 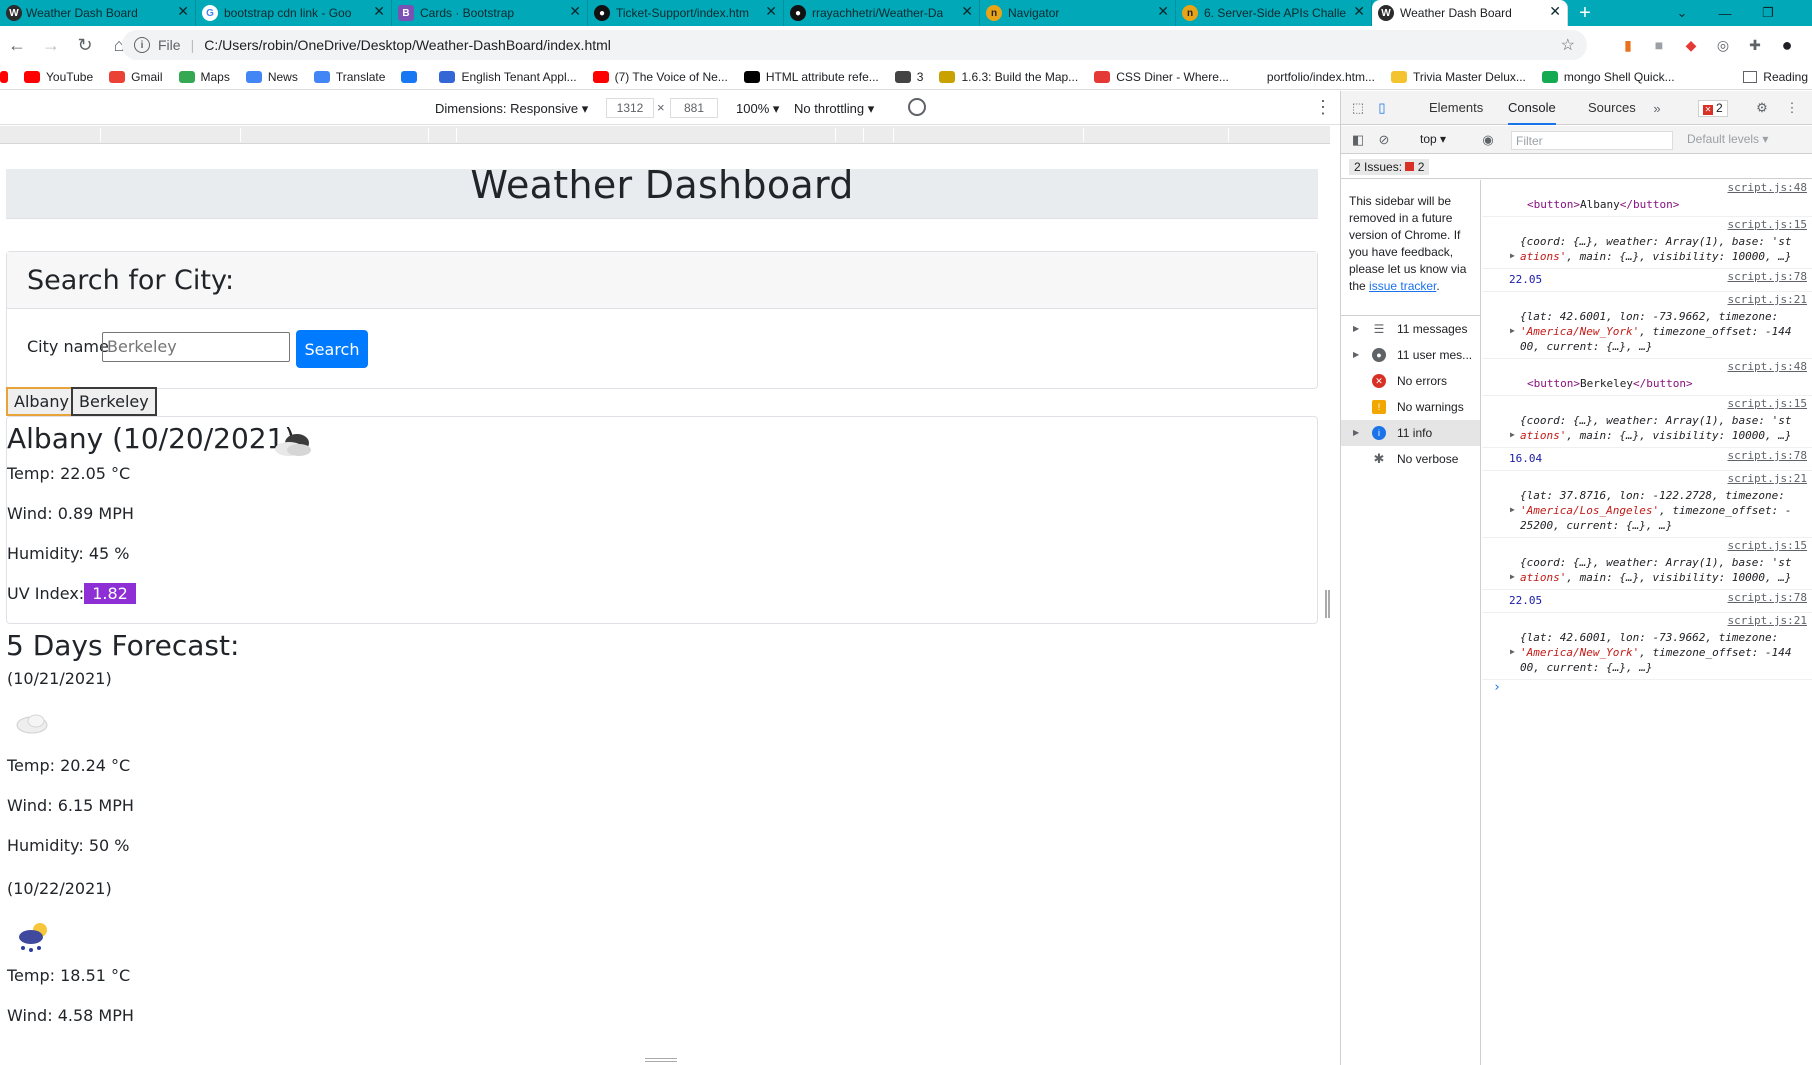 I want to click on extension-icon: ■, so click(x=1659, y=45).